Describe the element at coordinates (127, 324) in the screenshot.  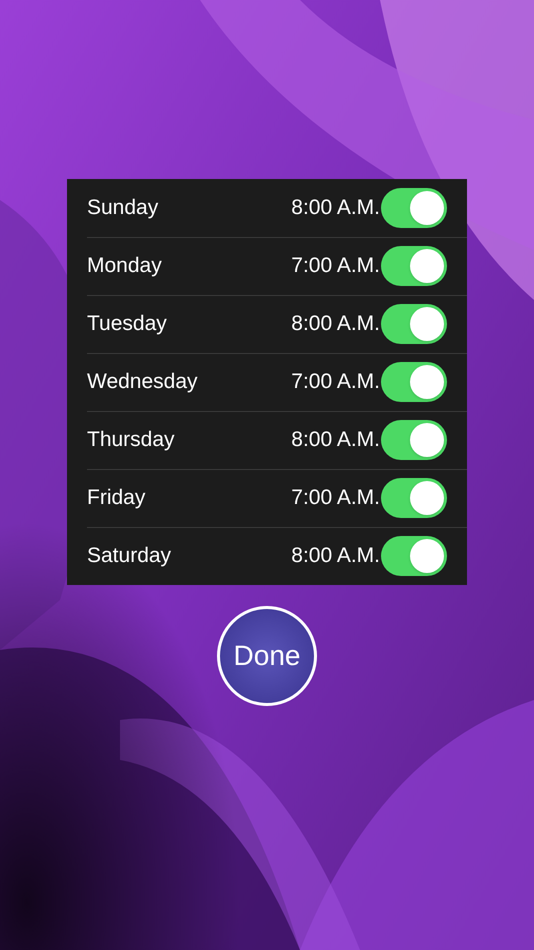
I see `day-label: Tuesday` at that location.